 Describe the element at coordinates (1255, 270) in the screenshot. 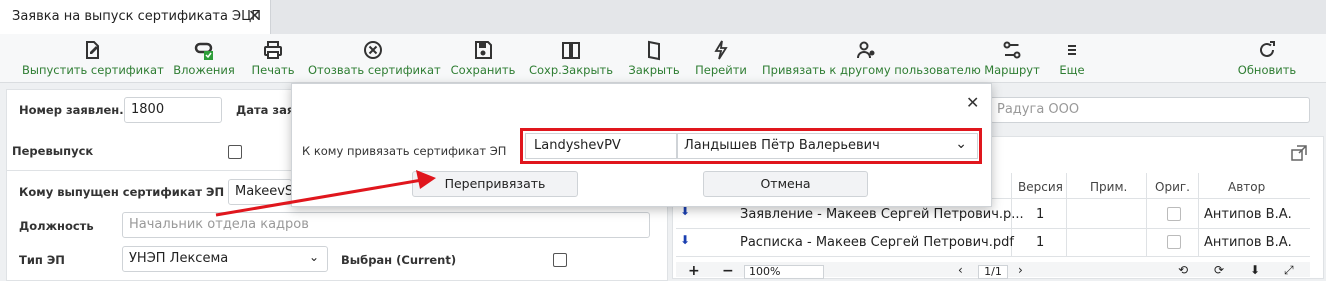

I see `download-icon: ⬇` at that location.